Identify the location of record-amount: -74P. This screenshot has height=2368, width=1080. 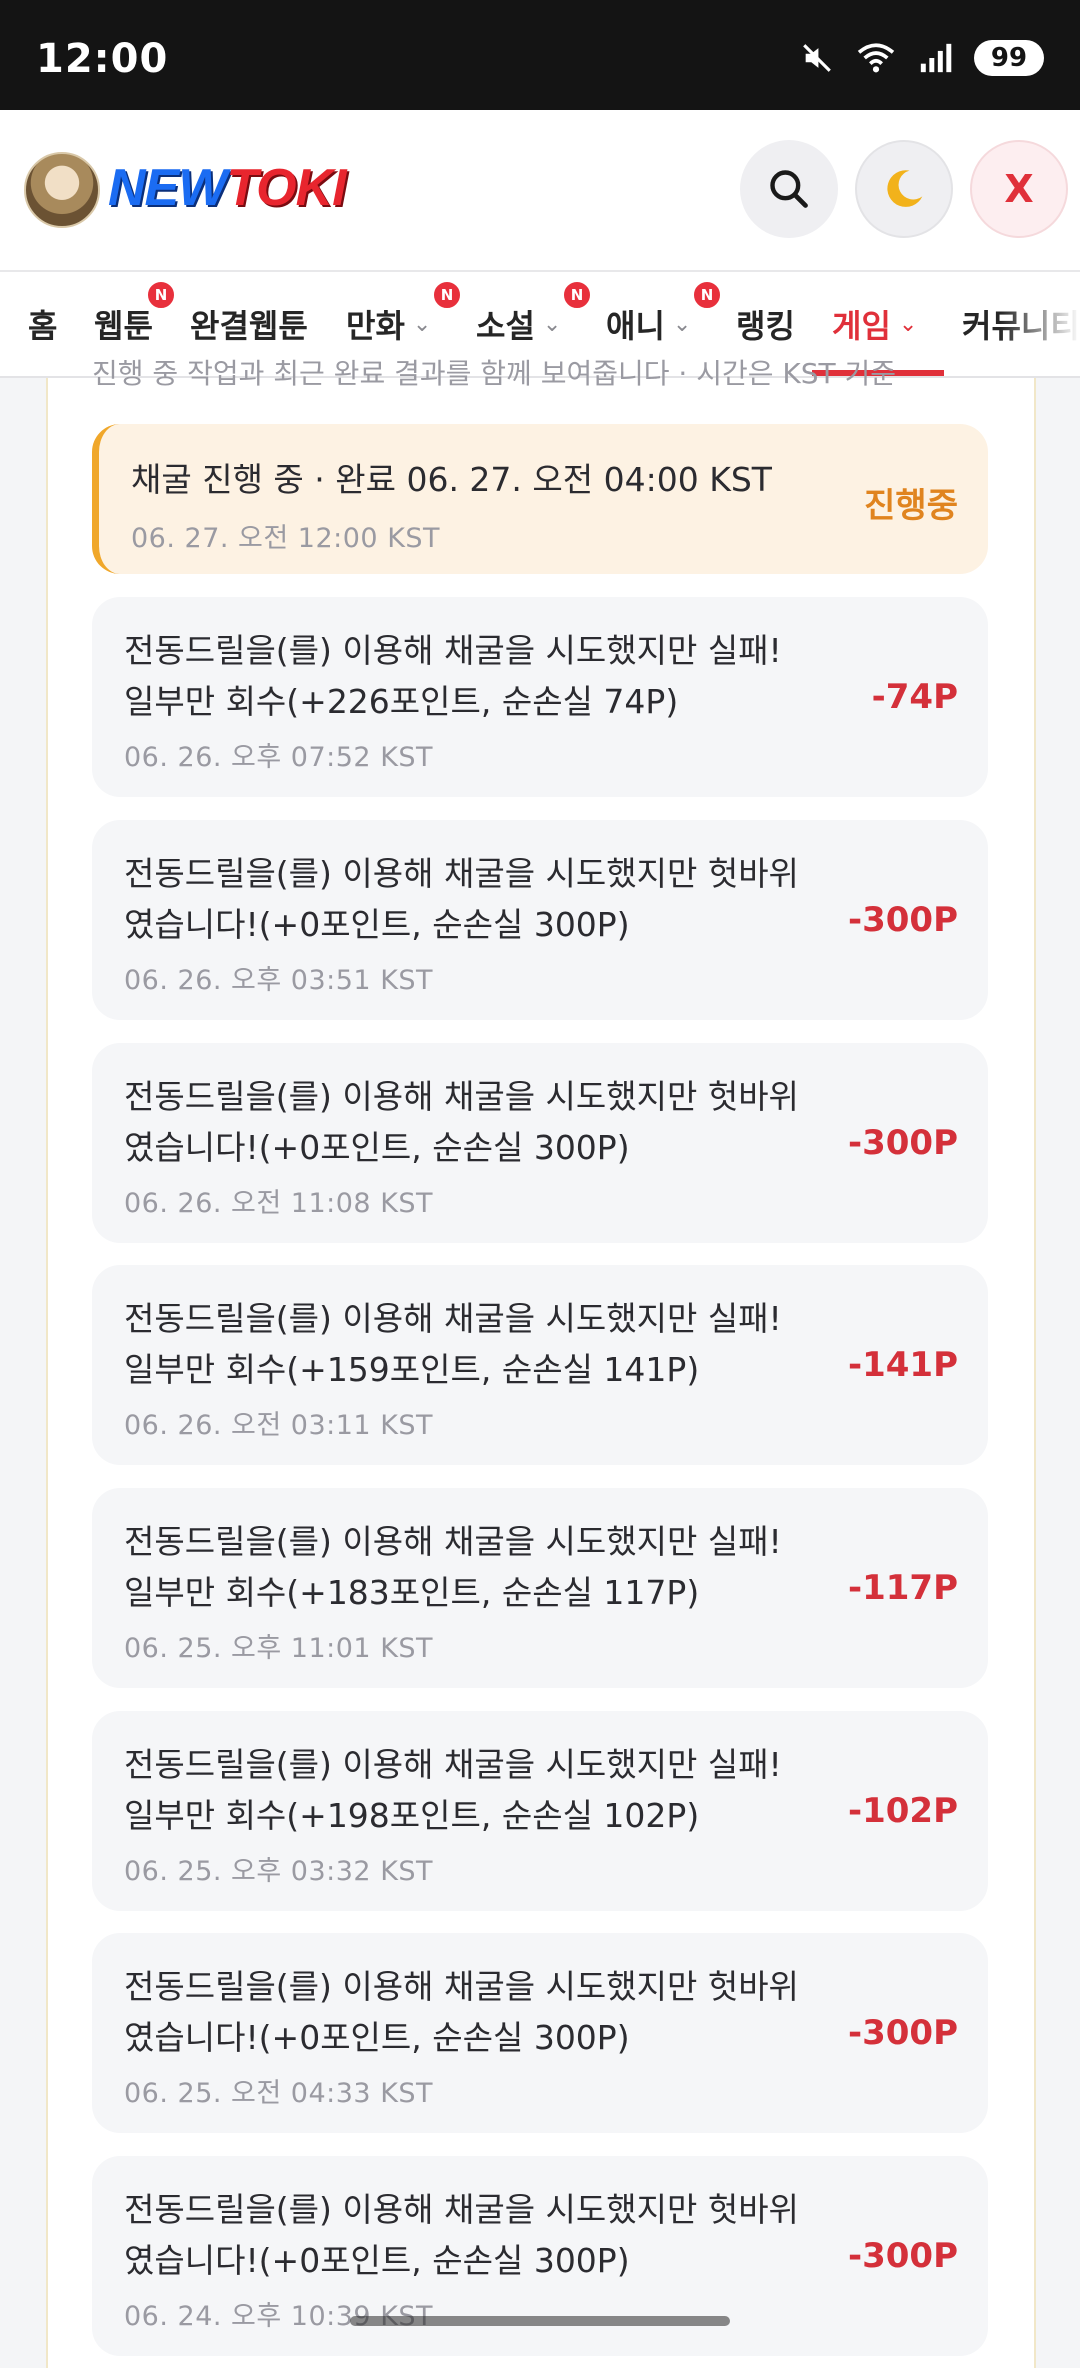
(914, 697).